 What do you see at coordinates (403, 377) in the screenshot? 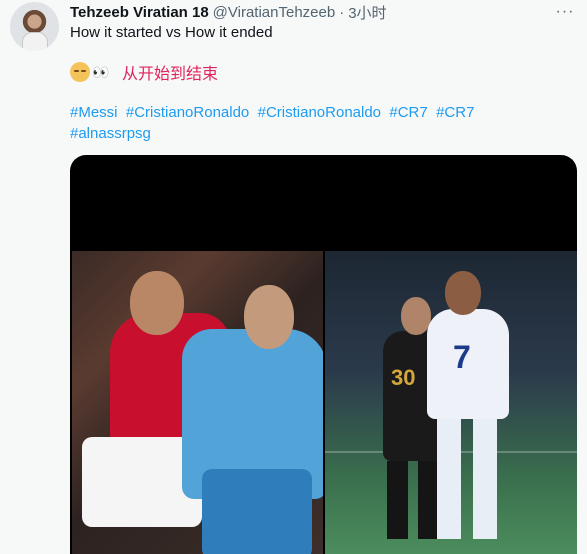
I see `player-black-number: 30` at bounding box center [403, 377].